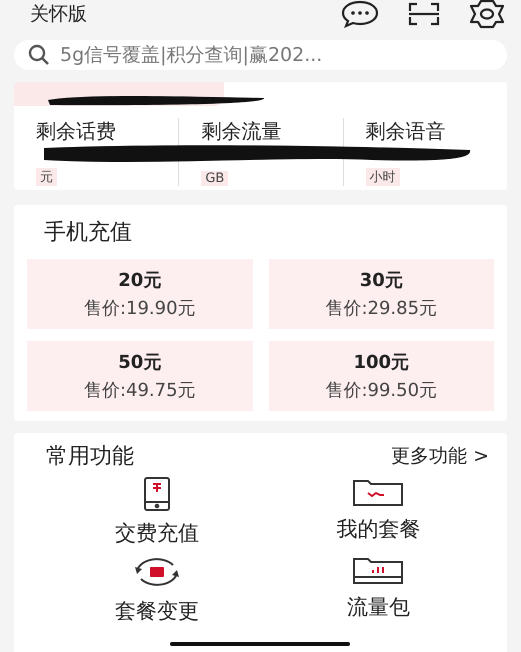 This screenshot has width=521, height=652. What do you see at coordinates (406, 131) in the screenshot?
I see `balance-label: 剩余语音` at bounding box center [406, 131].